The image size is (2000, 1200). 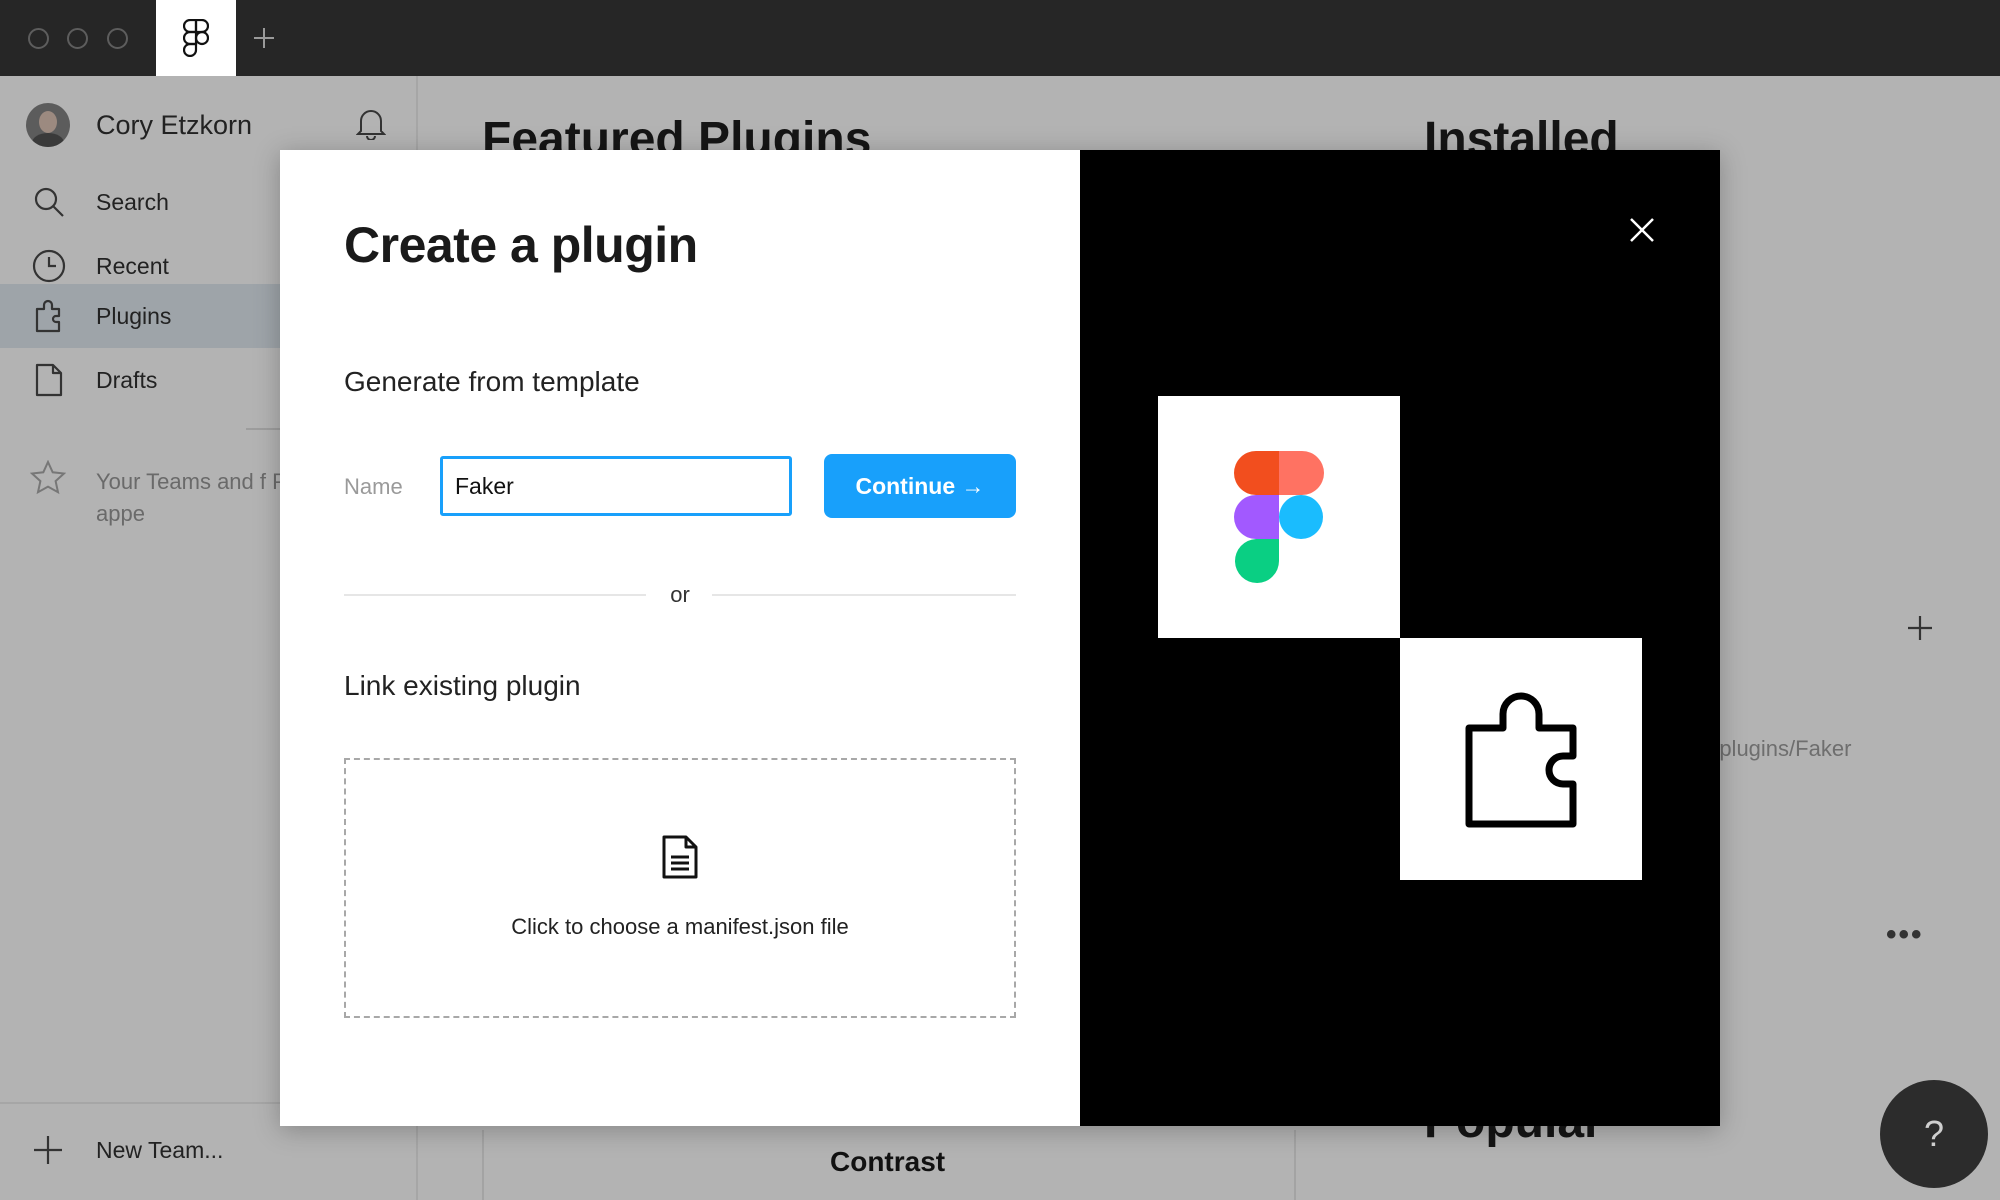 I want to click on sidebar-item-label: Recent, so click(x=132, y=265).